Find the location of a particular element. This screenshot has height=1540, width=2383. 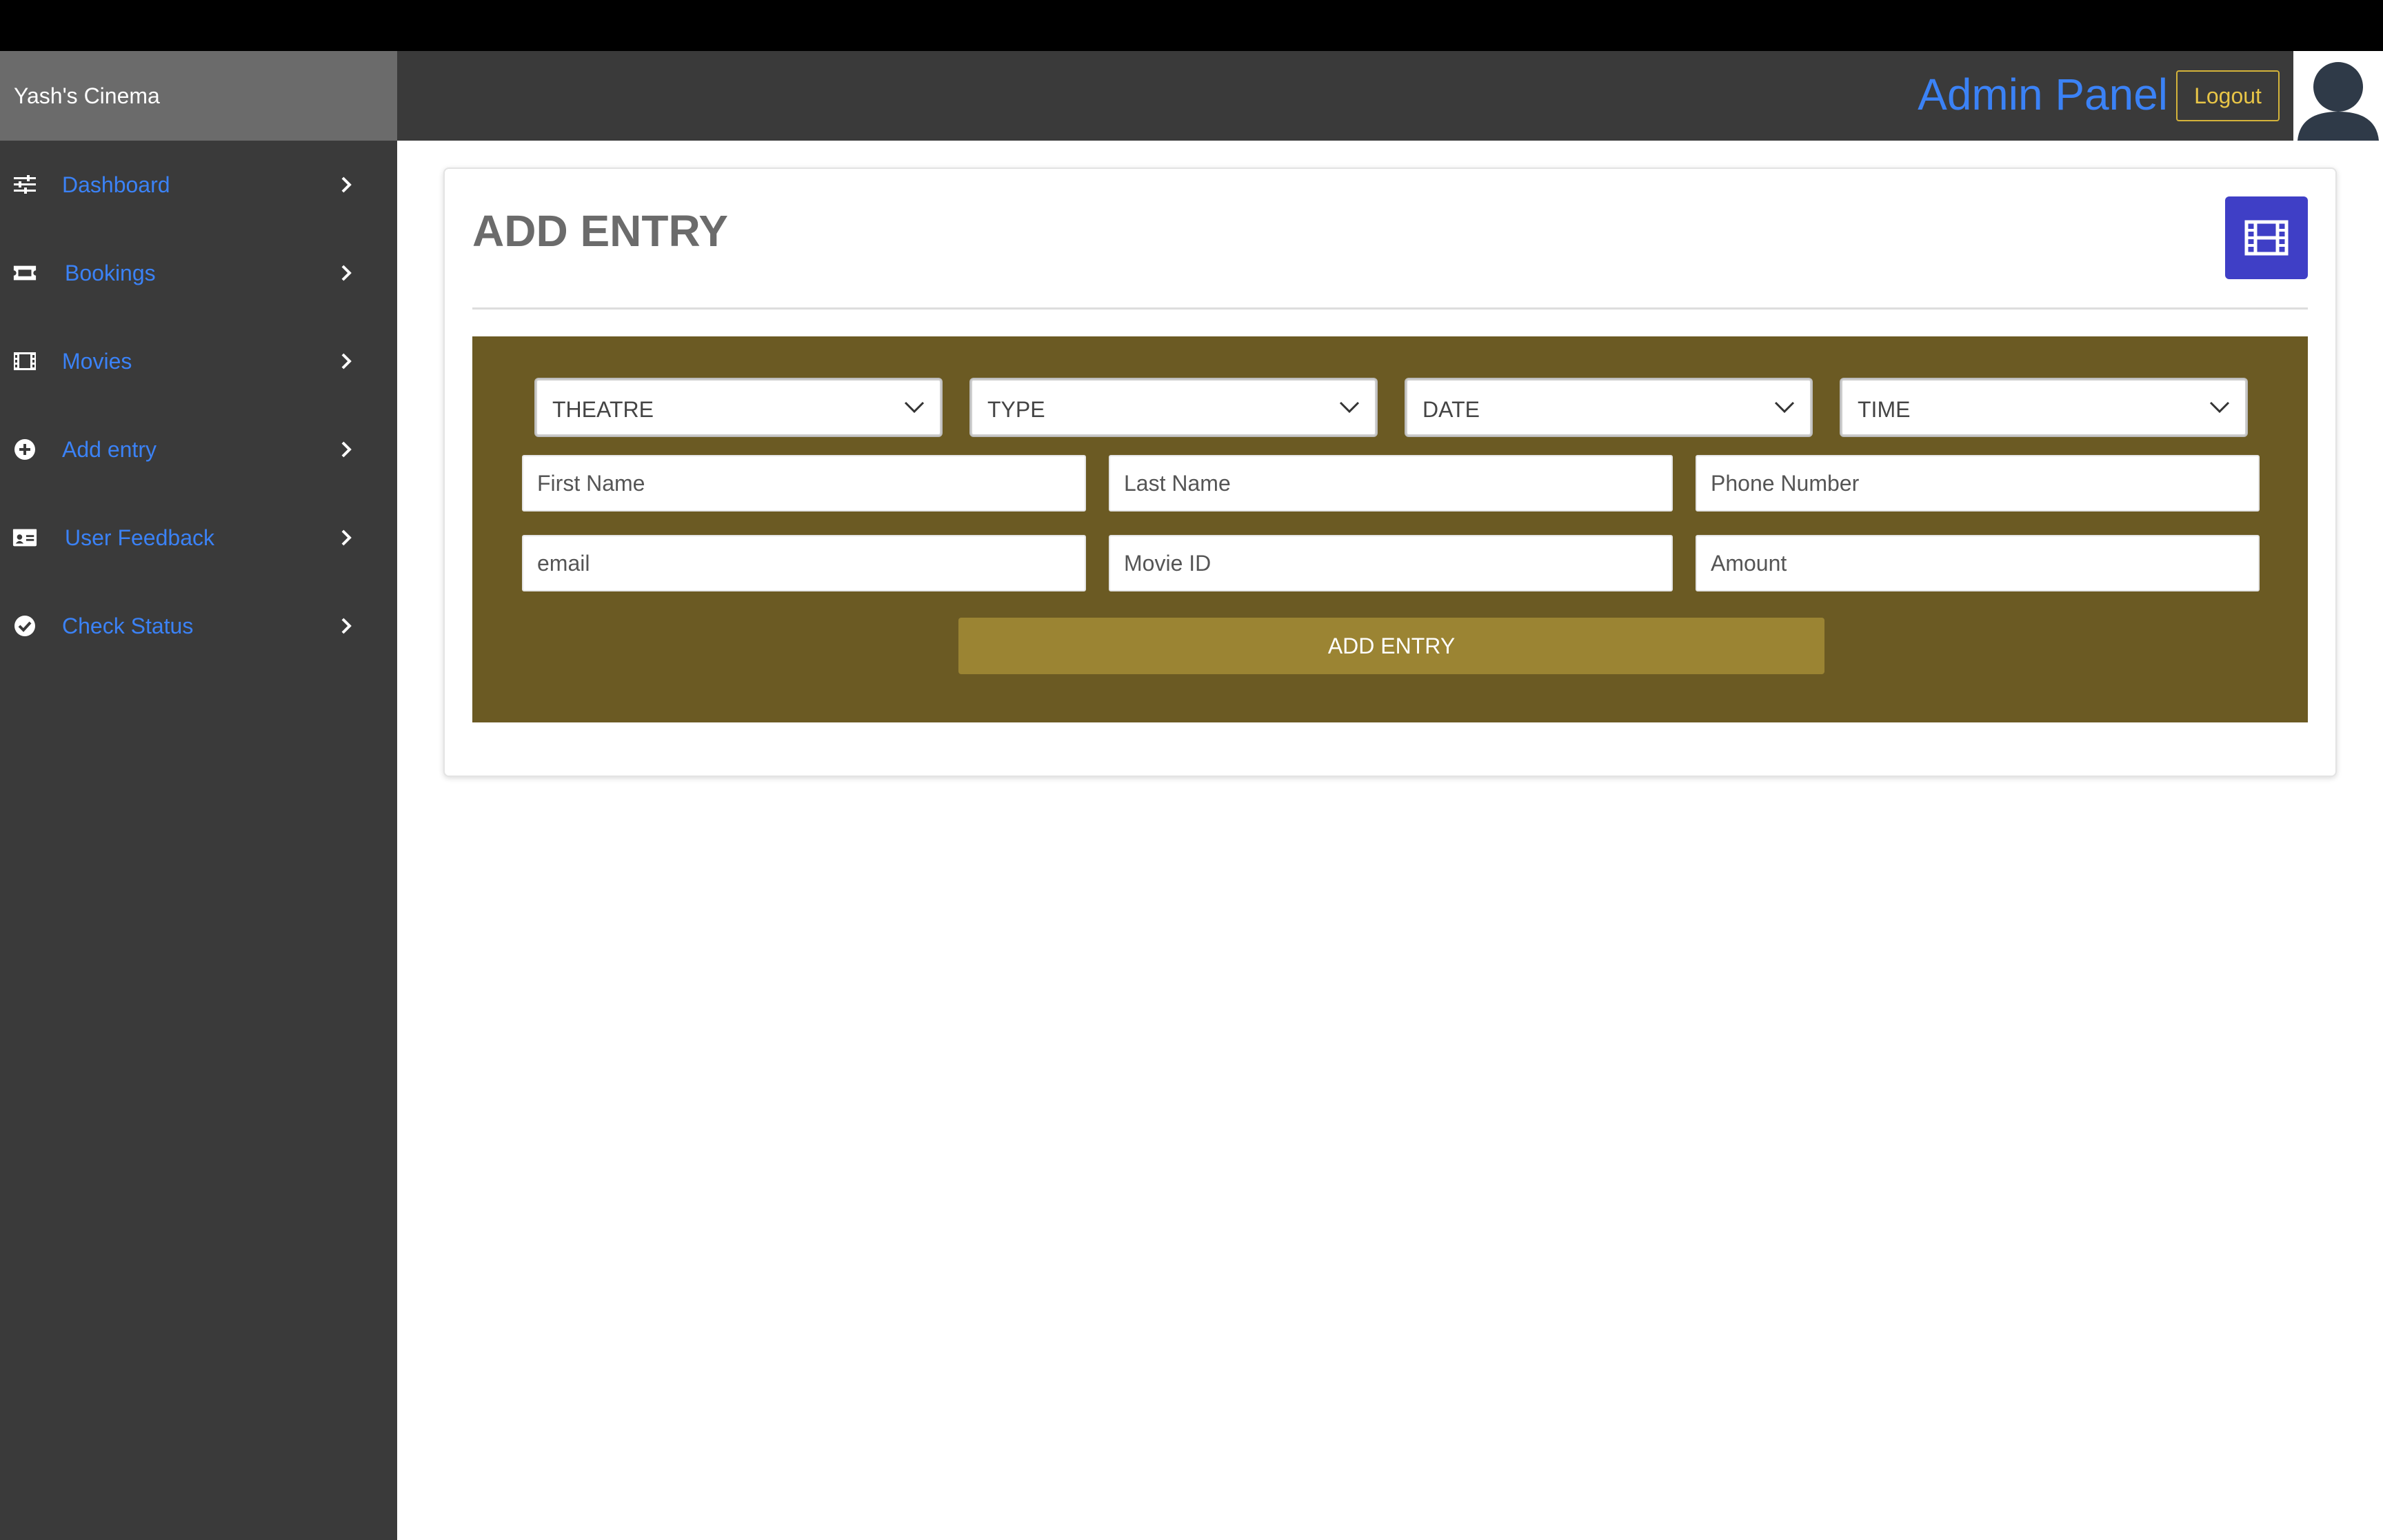

sidebar-item-user-feedback: User Feedback is located at coordinates (198, 538).